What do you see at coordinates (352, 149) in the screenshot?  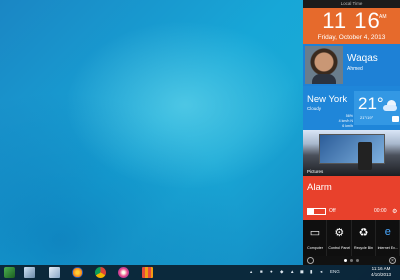 I see `picture-preview` at bounding box center [352, 149].